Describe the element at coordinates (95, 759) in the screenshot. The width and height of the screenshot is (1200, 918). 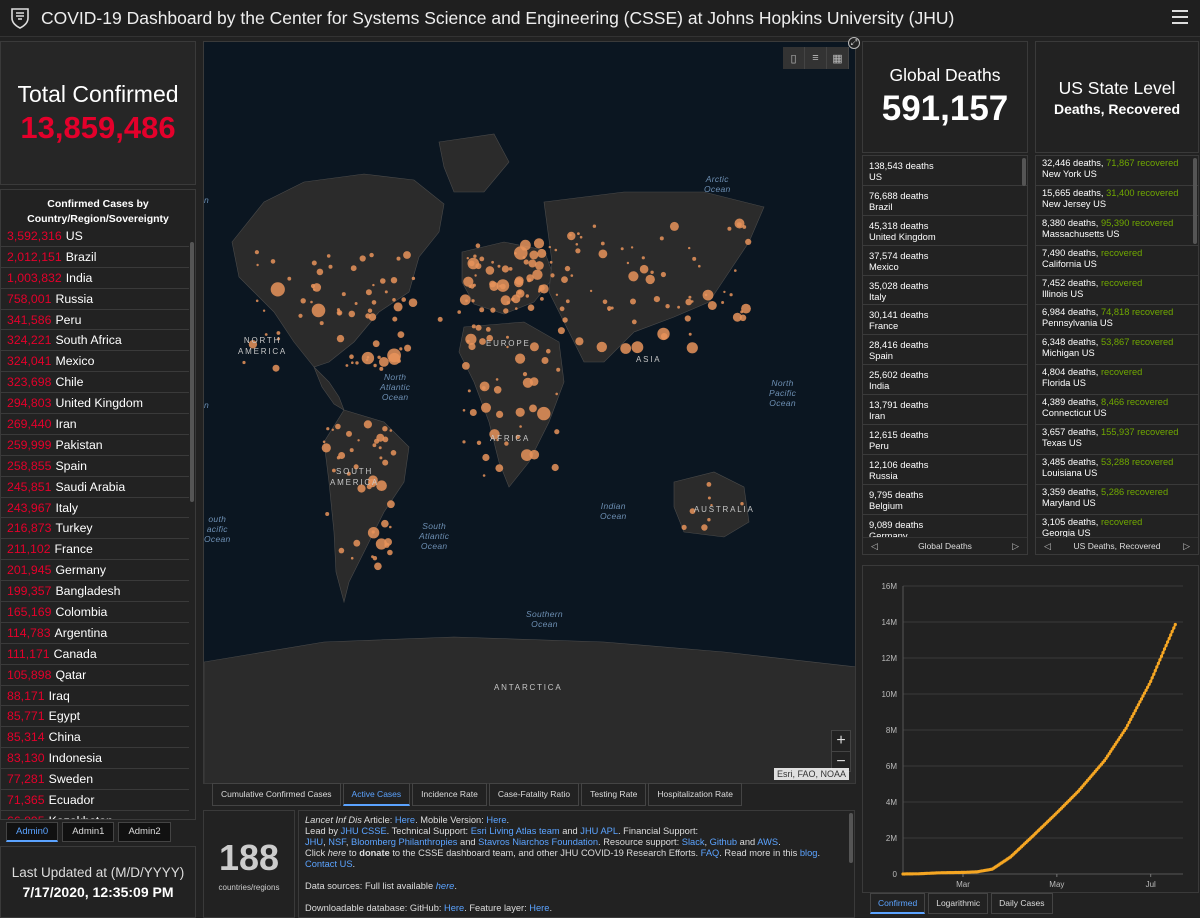
I see `country-row: 83,130 Indonesia` at that location.